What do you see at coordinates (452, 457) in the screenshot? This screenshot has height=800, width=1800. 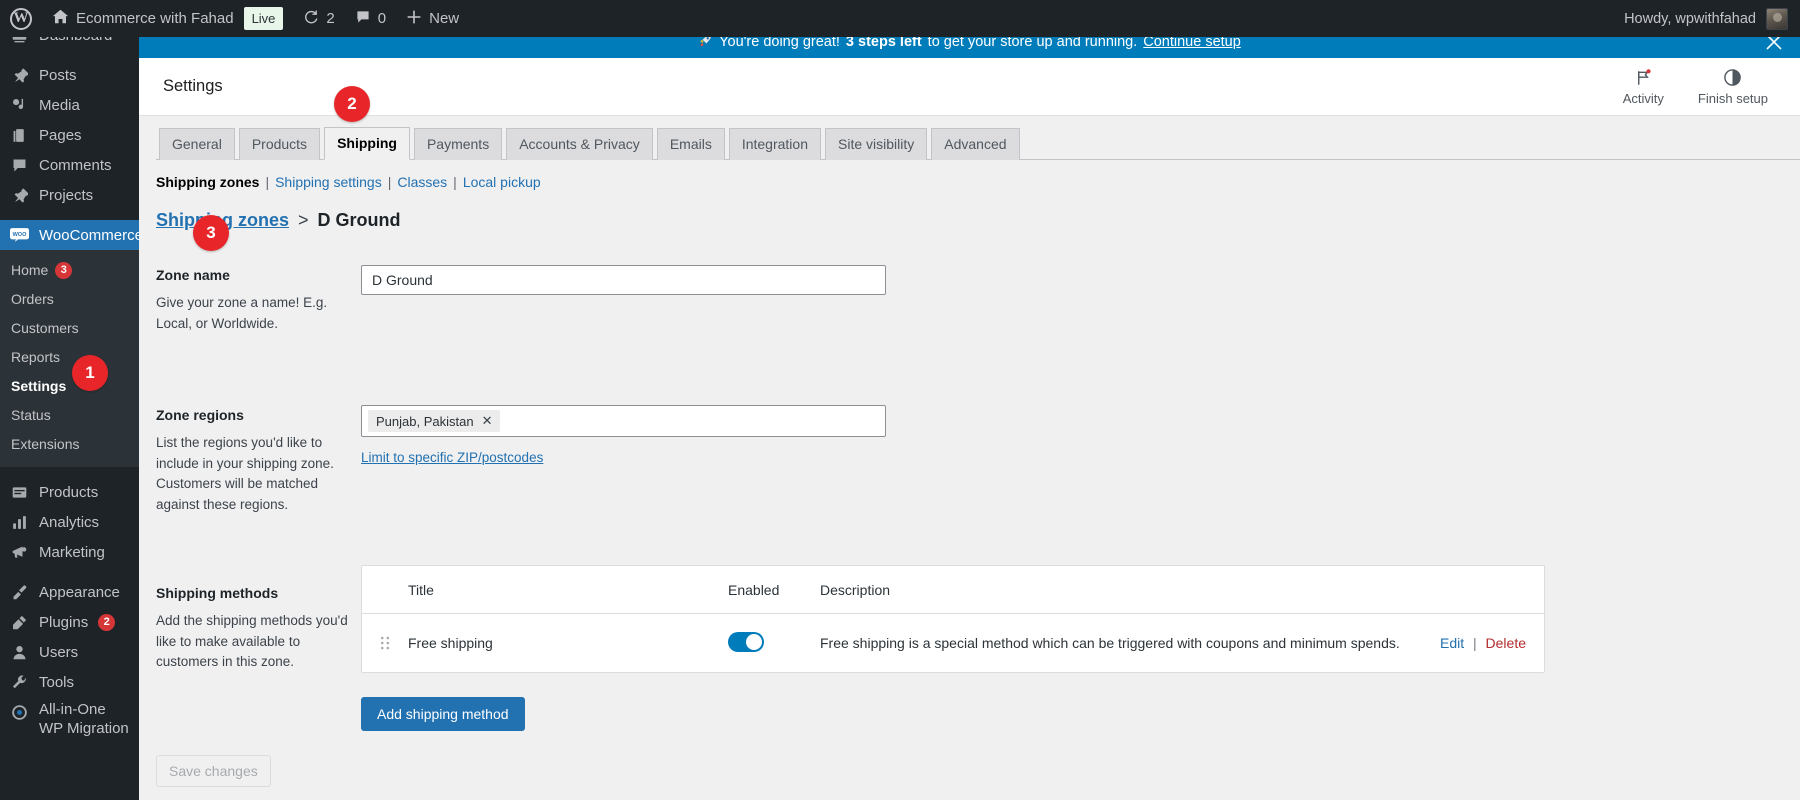 I see `limit-zip-postcodes-link: Limit to specific ZIP/postcodes` at bounding box center [452, 457].